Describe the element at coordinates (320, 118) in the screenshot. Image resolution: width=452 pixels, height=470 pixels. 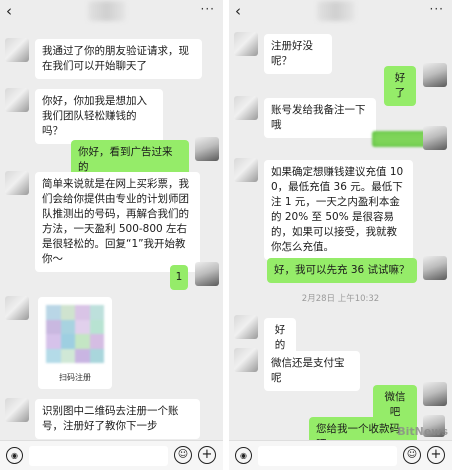
I see `message-incoming: 账号发给我备注一下哦` at that location.